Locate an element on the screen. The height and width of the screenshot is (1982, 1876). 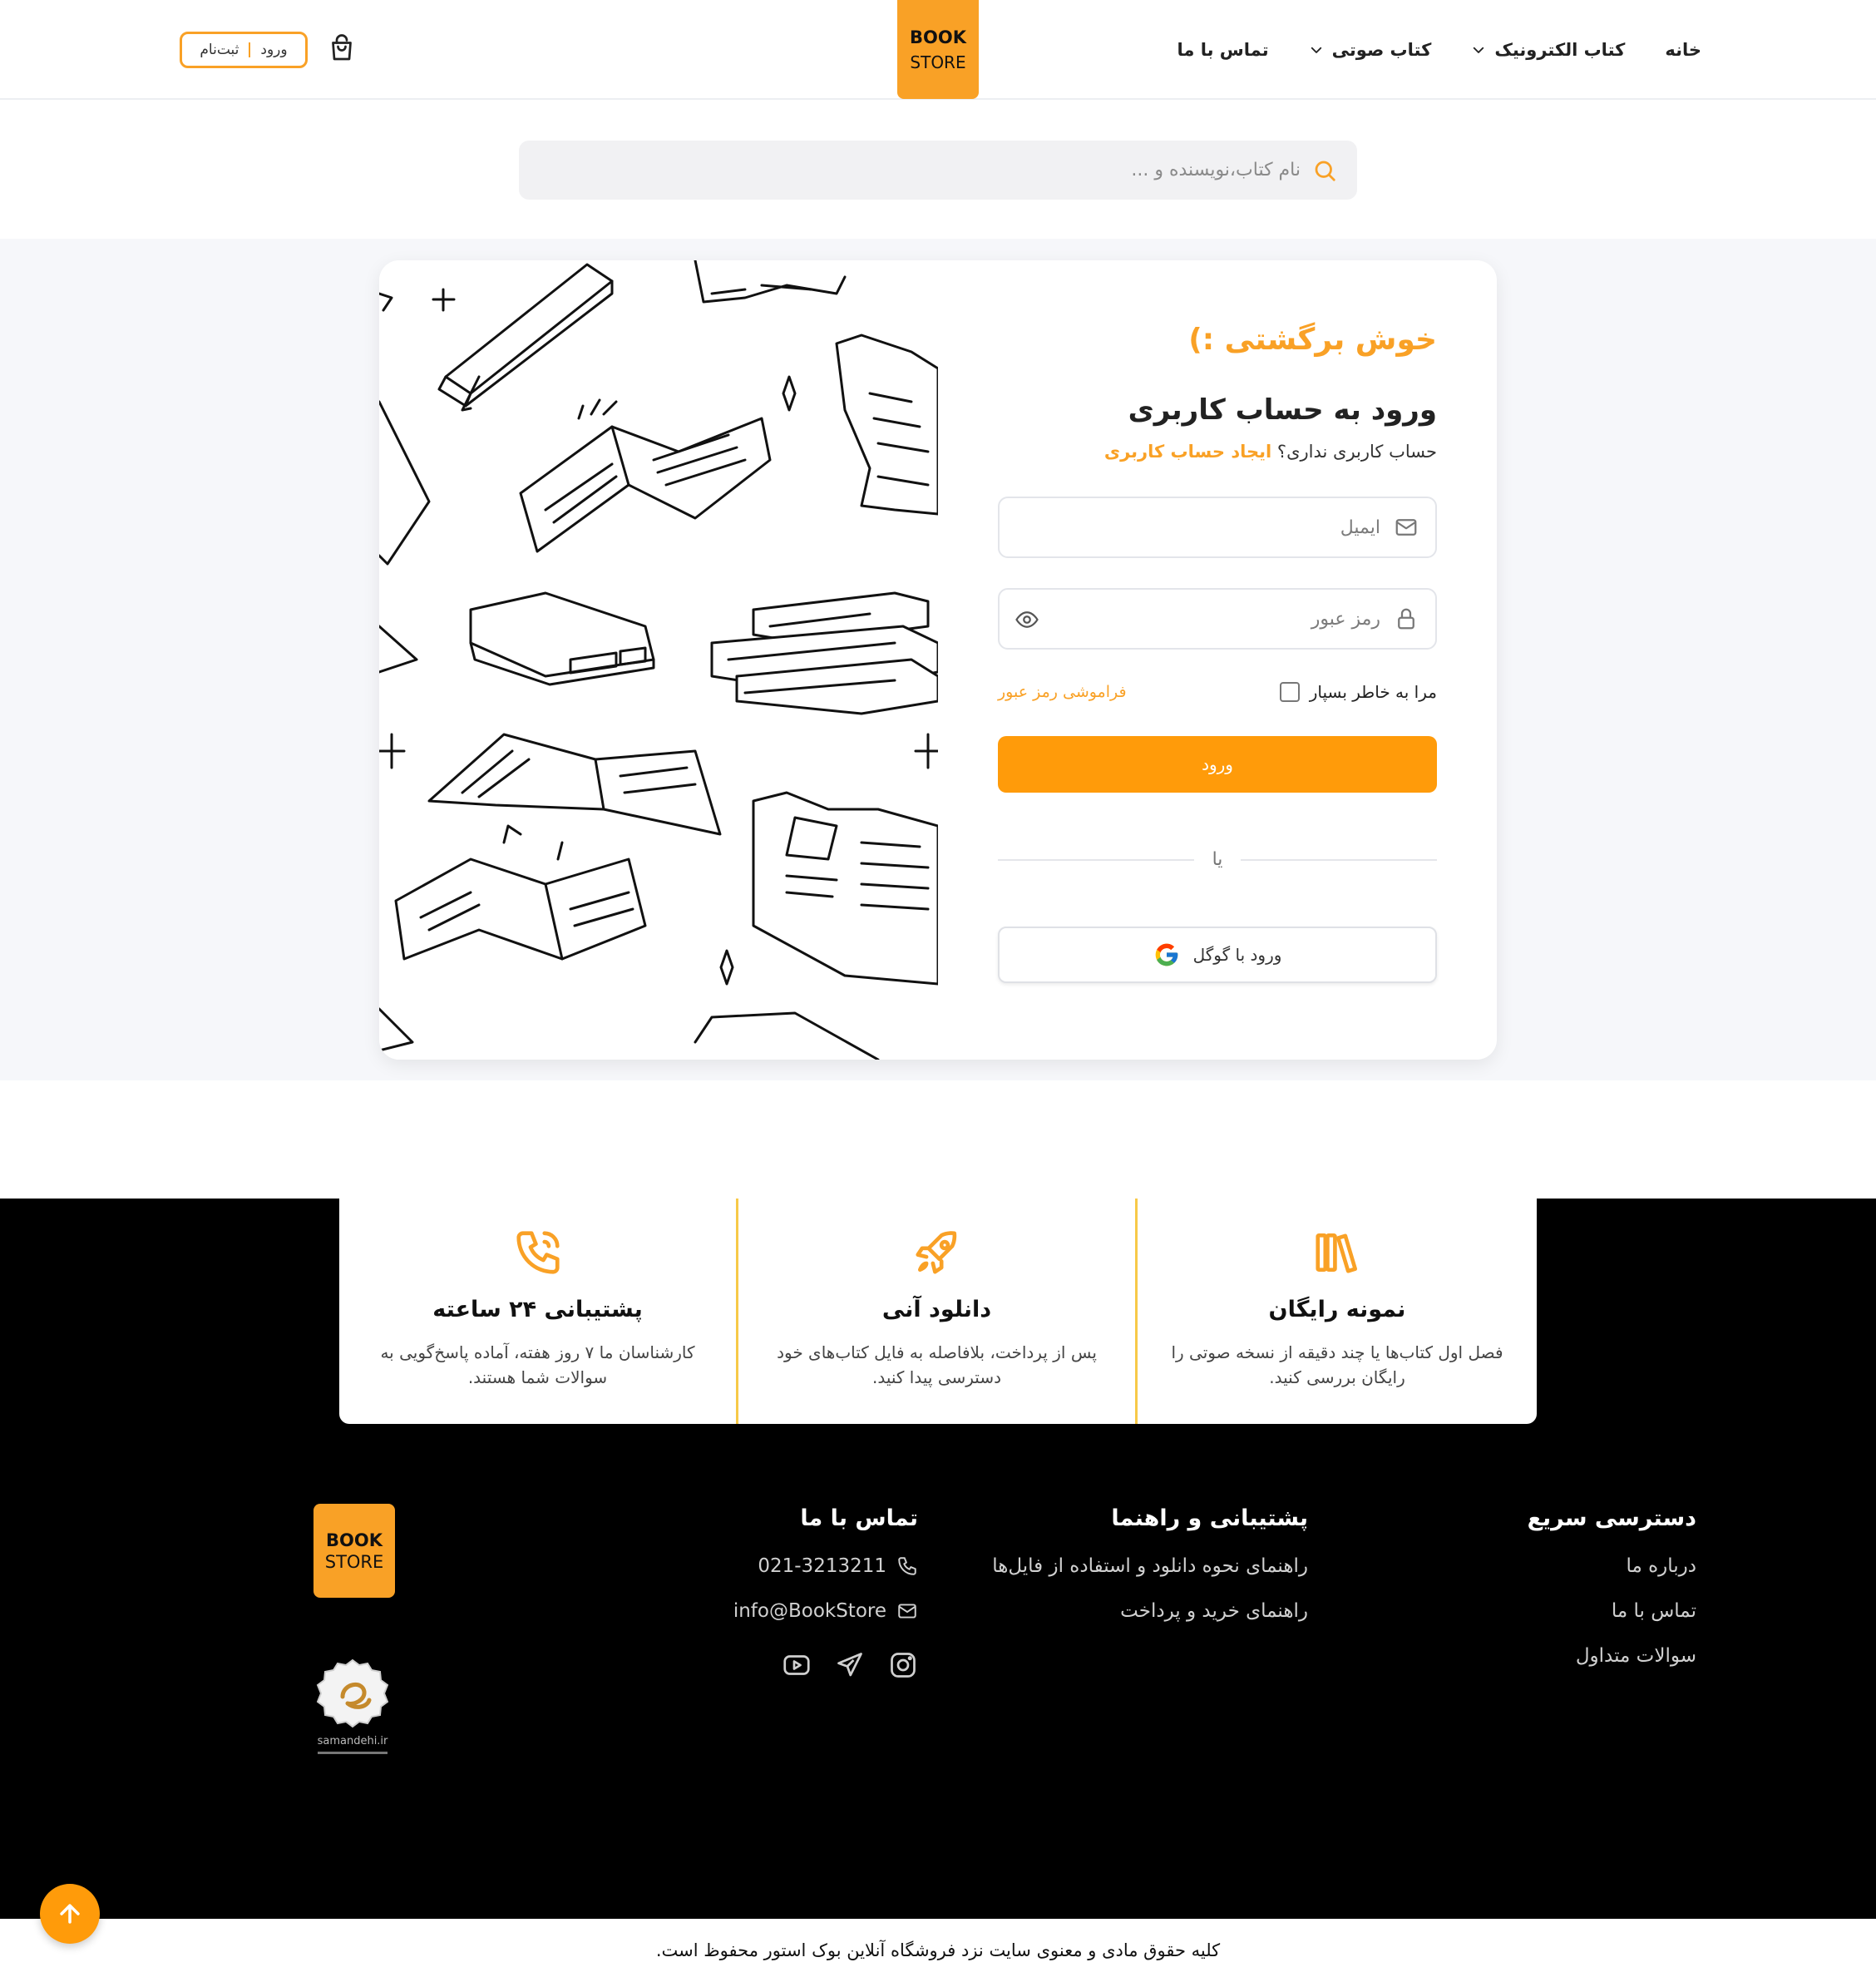
nav-contact-label: تماس با ما is located at coordinates (1223, 50).